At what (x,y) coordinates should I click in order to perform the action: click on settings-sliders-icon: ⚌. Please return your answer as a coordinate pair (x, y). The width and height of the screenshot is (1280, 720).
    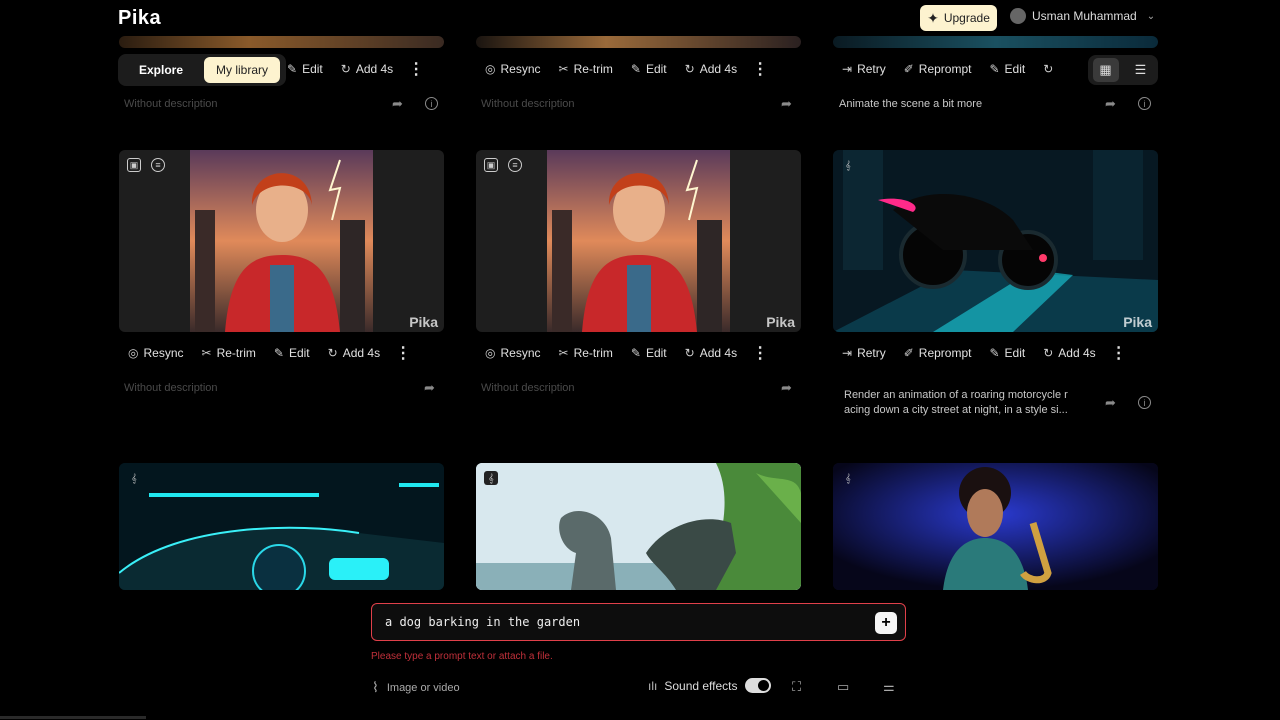
    Looking at the image, I should click on (889, 687).